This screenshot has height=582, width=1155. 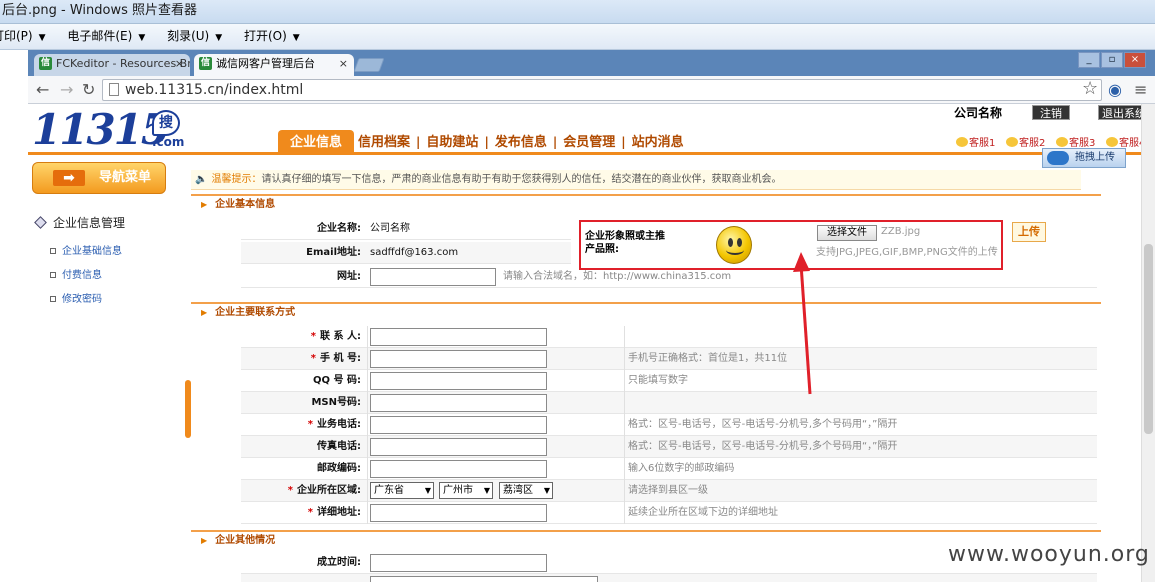 I want to click on company-name-value: 公司名称, so click(x=390, y=228).